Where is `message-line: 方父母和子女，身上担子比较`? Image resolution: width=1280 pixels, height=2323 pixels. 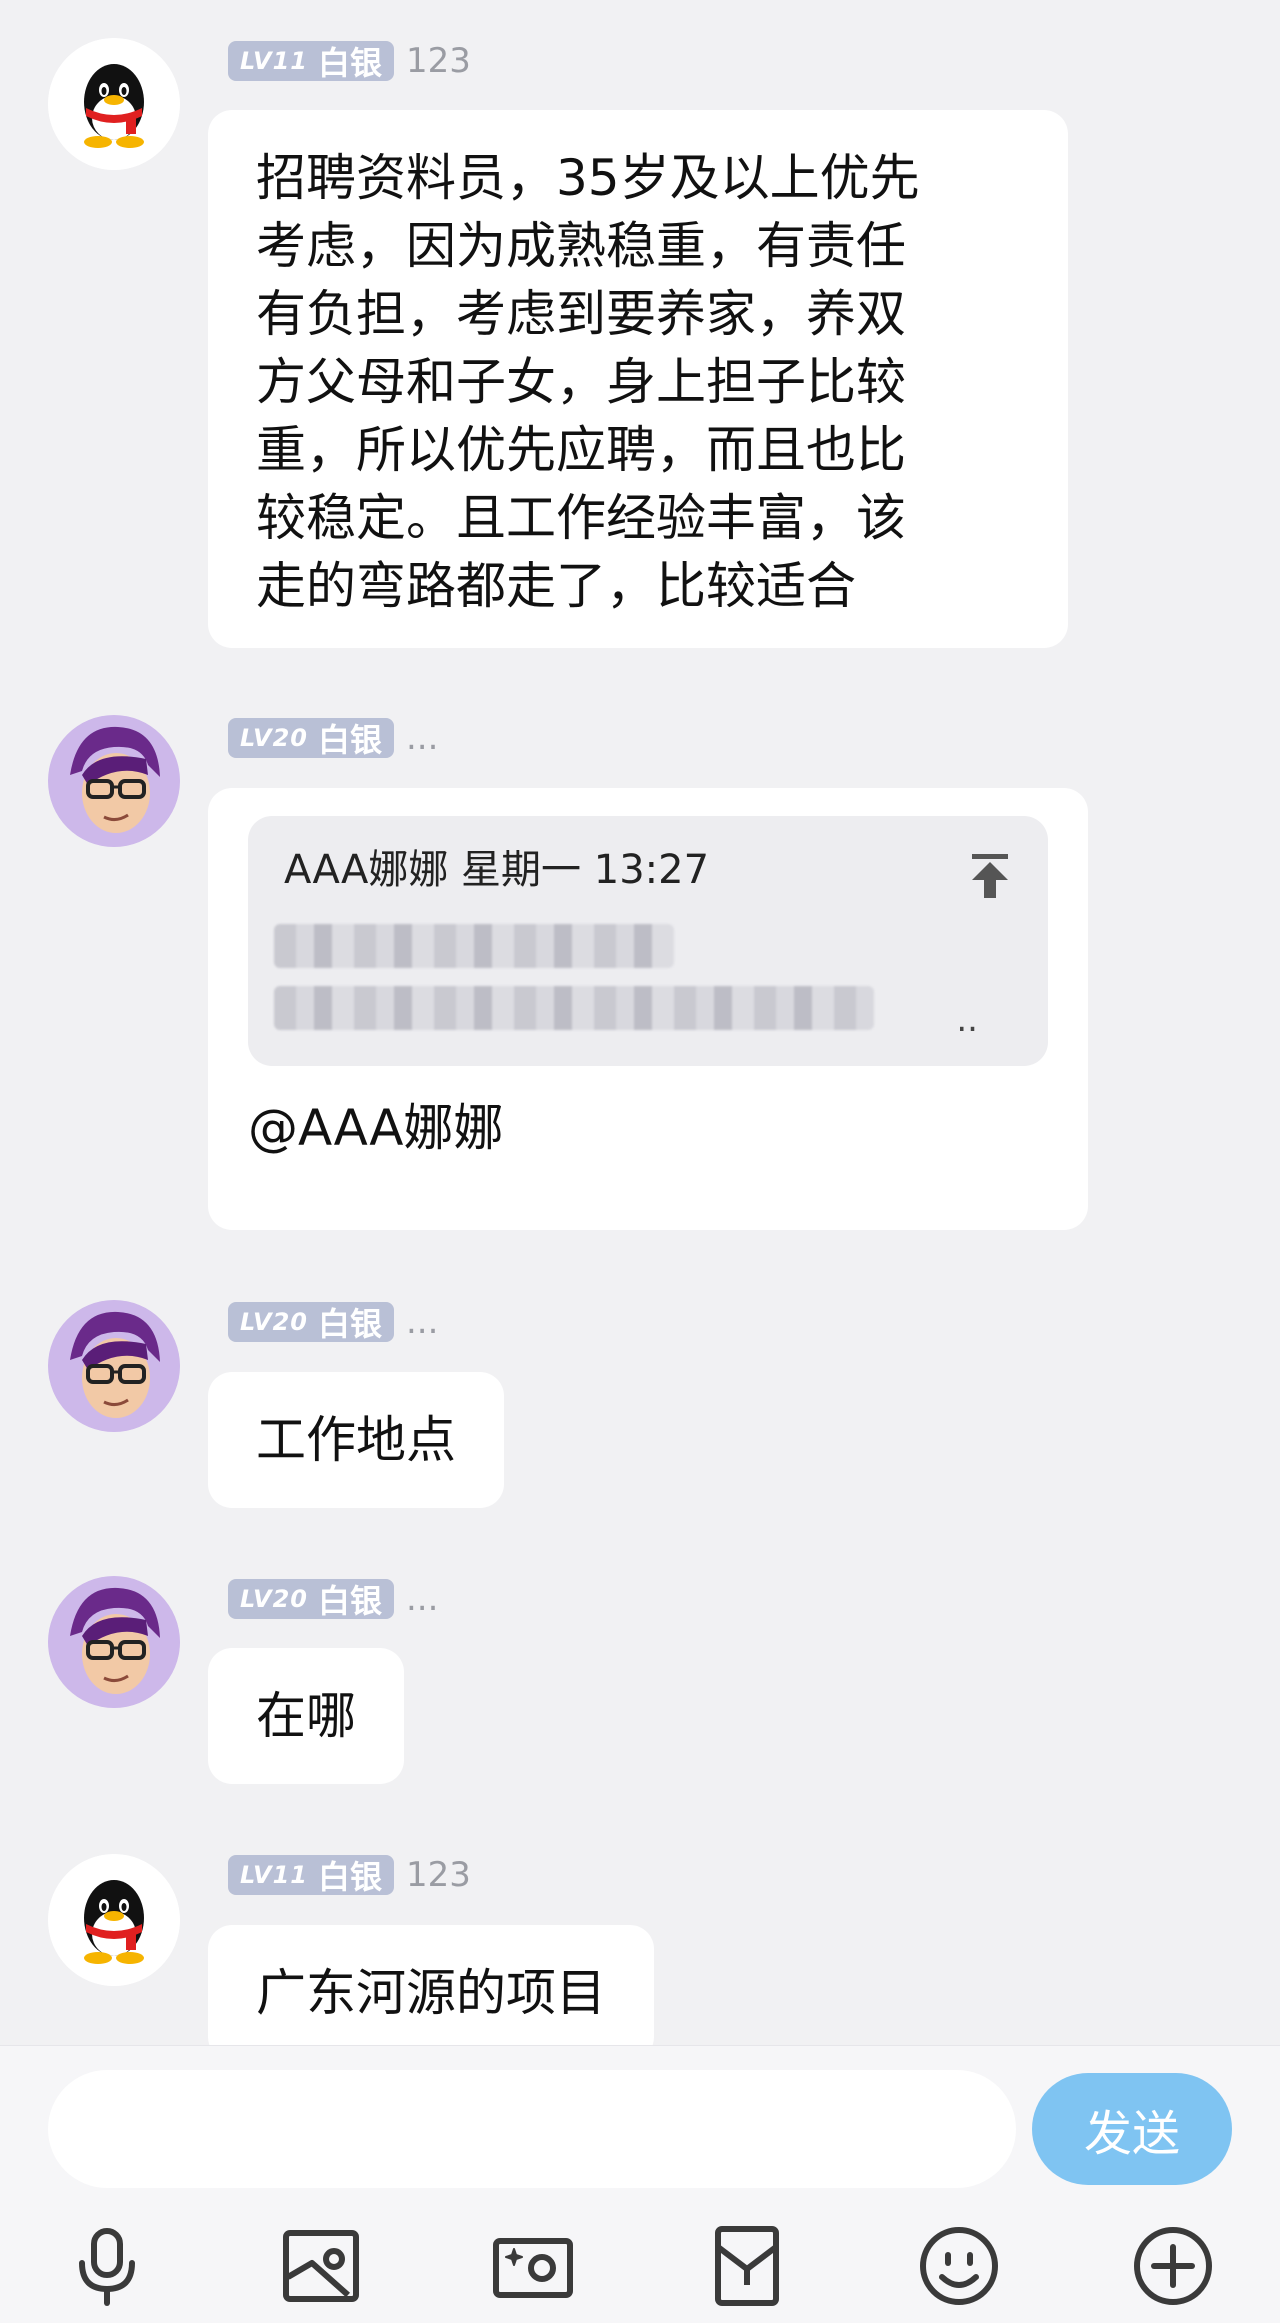
message-line: 方父母和子女，身上担子比较 is located at coordinates (581, 382).